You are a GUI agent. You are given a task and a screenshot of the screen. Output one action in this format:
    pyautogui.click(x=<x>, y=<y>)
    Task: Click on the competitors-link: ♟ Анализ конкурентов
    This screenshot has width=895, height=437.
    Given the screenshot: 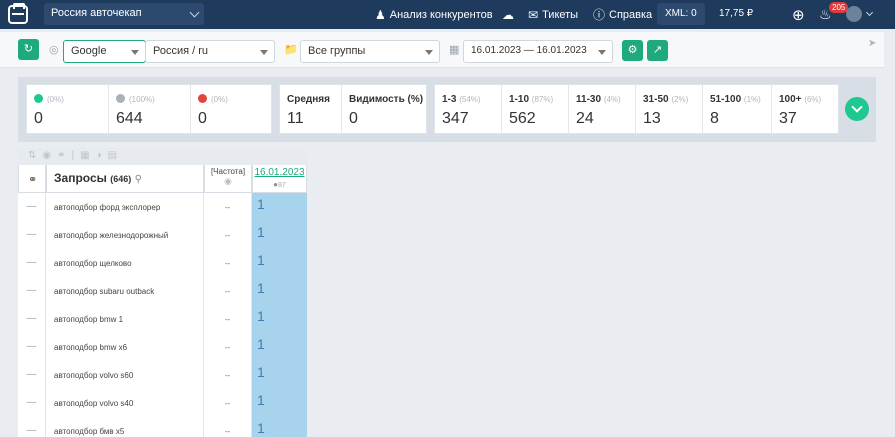 What is the action you would take?
    pyautogui.click(x=434, y=14)
    